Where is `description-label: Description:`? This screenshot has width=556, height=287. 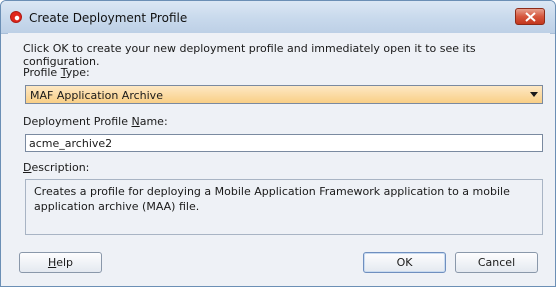 description-label: Description: is located at coordinates (56, 167).